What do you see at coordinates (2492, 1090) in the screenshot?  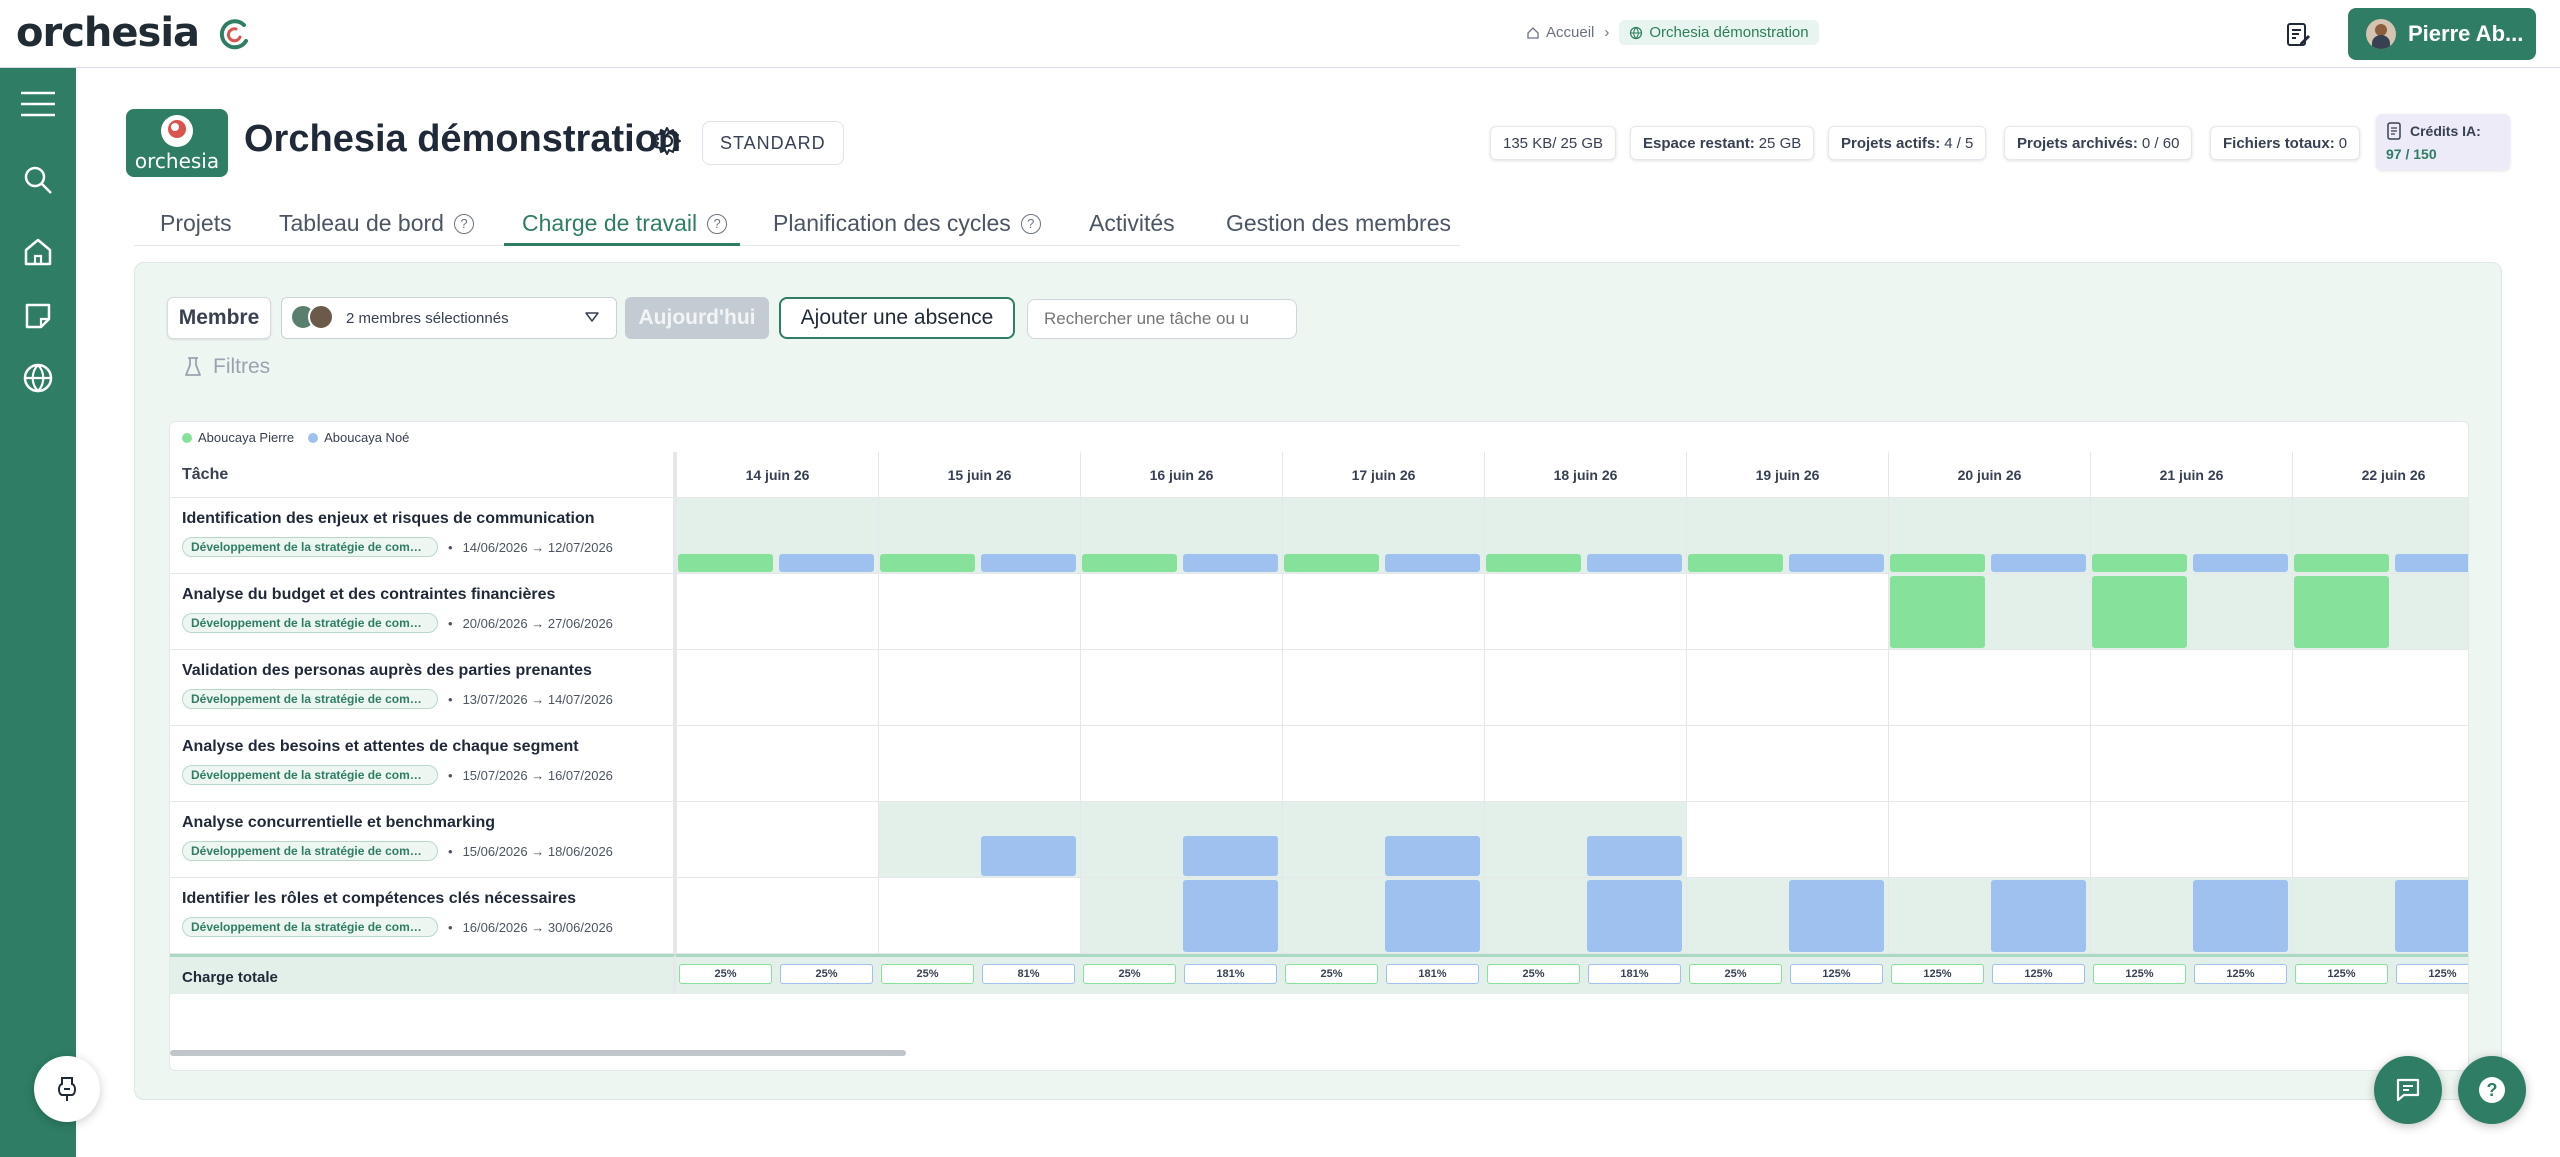 I see `help-button: ?` at bounding box center [2492, 1090].